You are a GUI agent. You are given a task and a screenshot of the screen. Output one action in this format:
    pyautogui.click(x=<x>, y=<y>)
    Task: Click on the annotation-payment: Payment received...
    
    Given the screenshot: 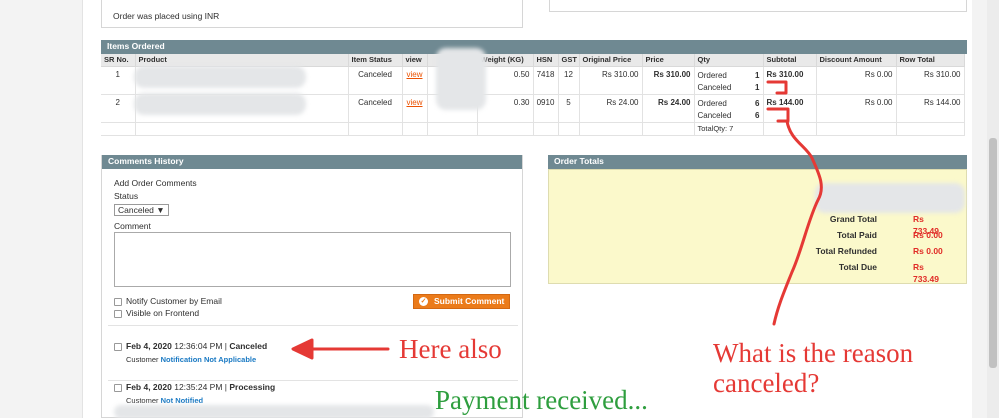 What is the action you would take?
    pyautogui.click(x=541, y=400)
    